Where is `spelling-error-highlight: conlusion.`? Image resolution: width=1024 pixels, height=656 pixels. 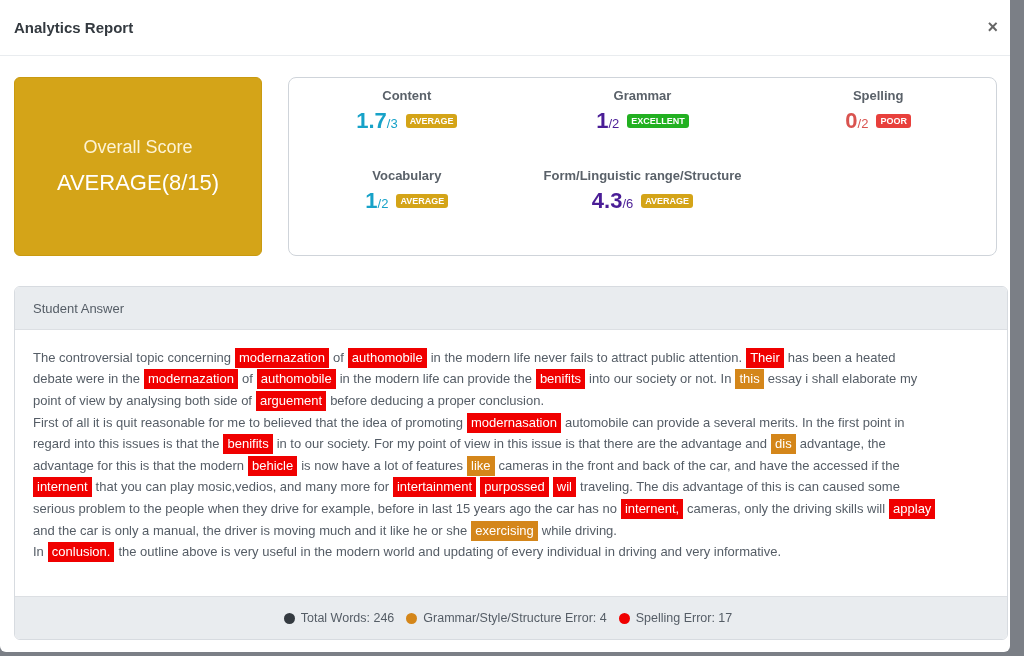
spelling-error-highlight: conlusion. is located at coordinates (81, 552).